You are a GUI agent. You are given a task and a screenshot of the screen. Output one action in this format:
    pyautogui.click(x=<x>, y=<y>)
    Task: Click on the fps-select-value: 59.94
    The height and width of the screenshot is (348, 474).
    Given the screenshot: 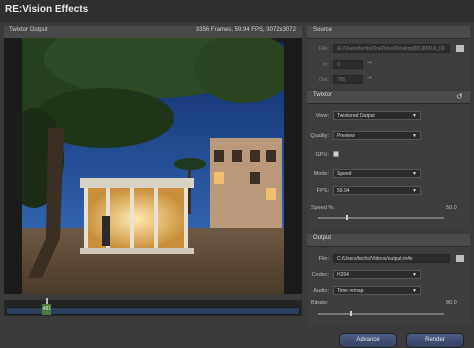 What is the action you would take?
    pyautogui.click(x=343, y=191)
    